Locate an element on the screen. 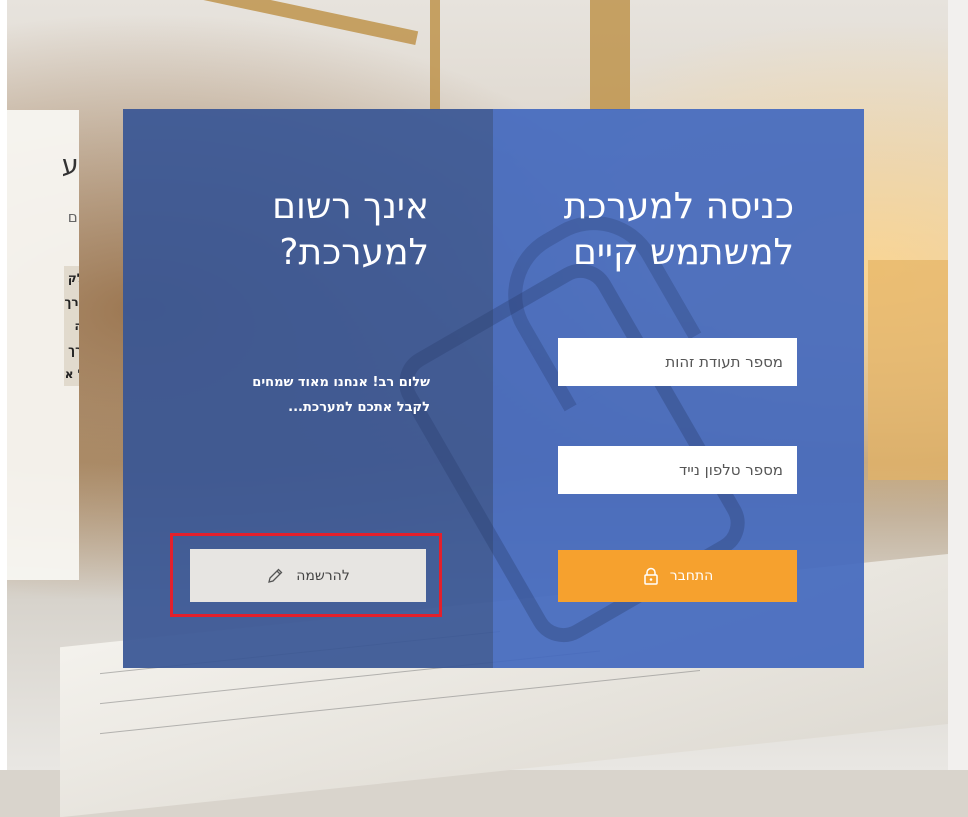  mobile-phone-input is located at coordinates (677, 470).